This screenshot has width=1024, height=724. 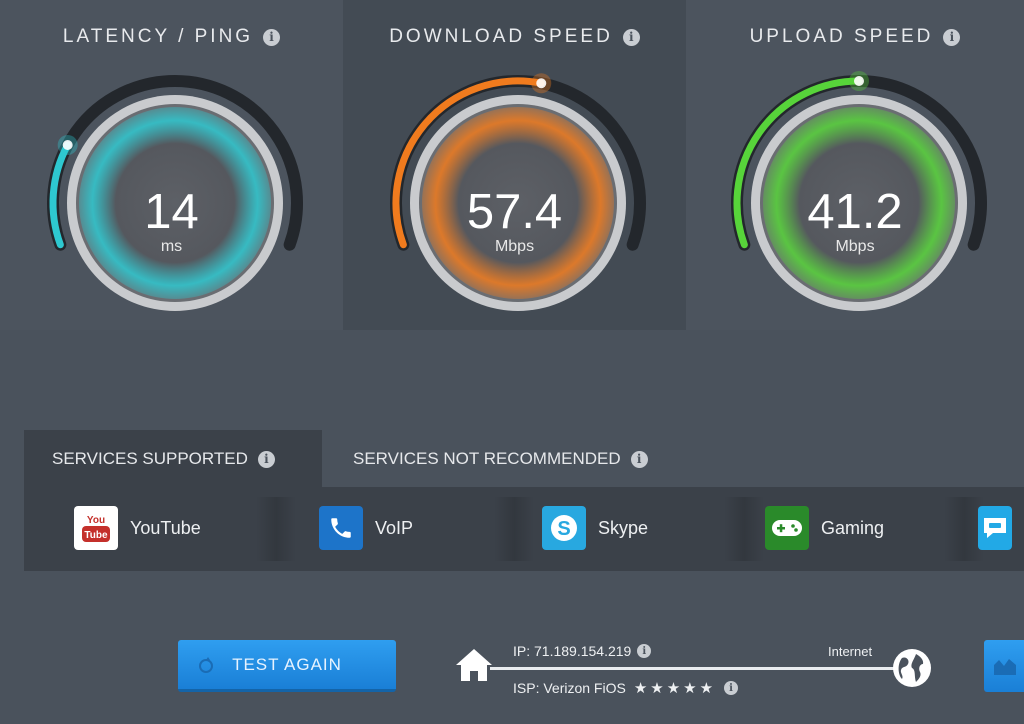 I want to click on service-item-skype: S Skype, so click(x=639, y=528).